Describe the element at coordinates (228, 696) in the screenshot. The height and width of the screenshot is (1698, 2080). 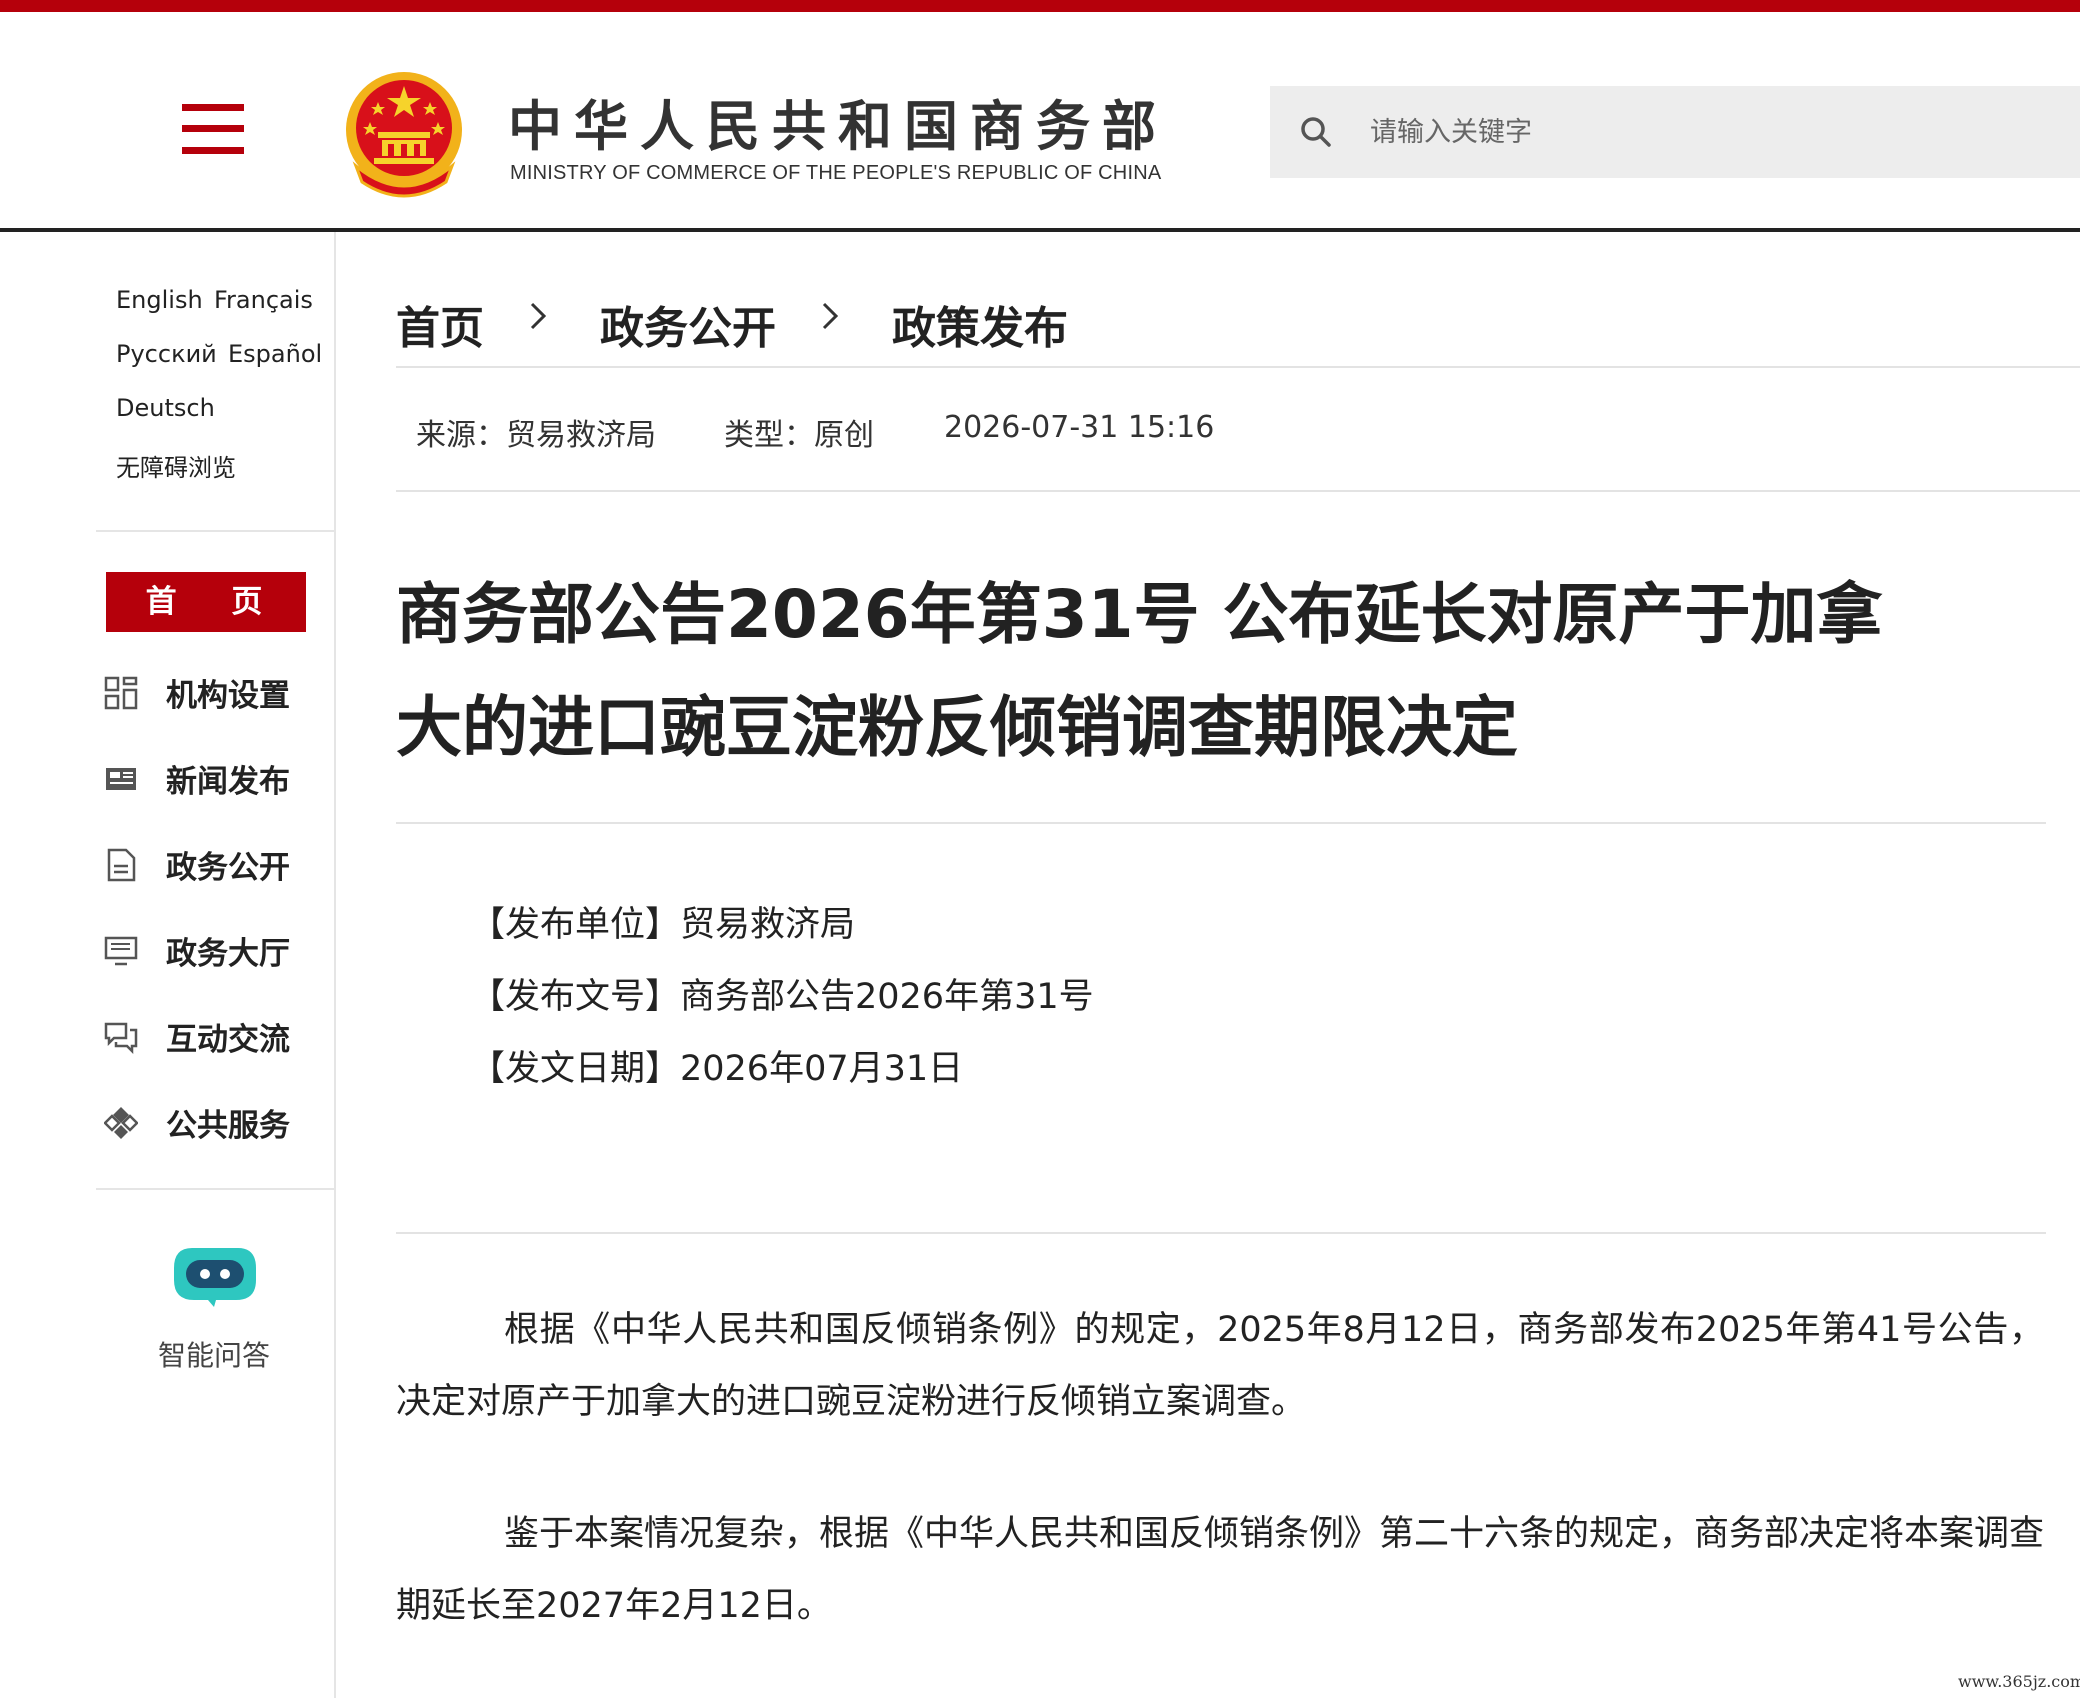
I see `sidebar-item-label: 机构设置` at that location.